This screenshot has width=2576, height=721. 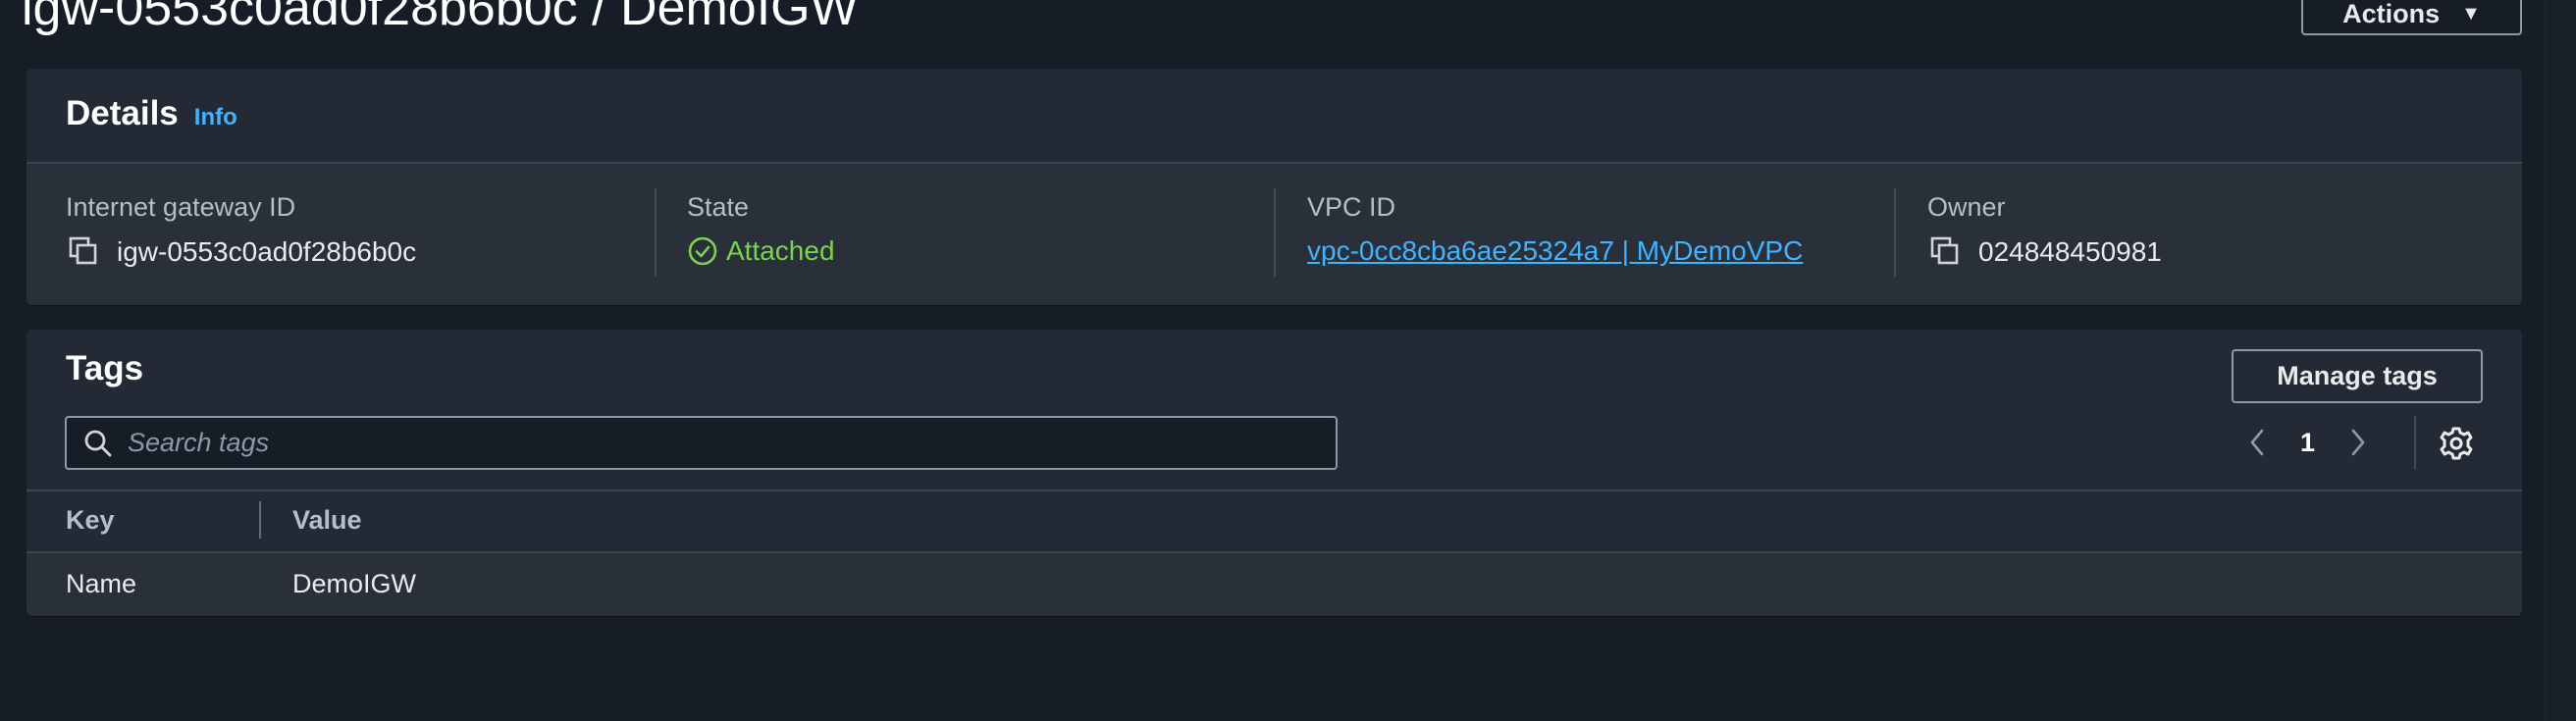 I want to click on details-title: Details, so click(x=122, y=113).